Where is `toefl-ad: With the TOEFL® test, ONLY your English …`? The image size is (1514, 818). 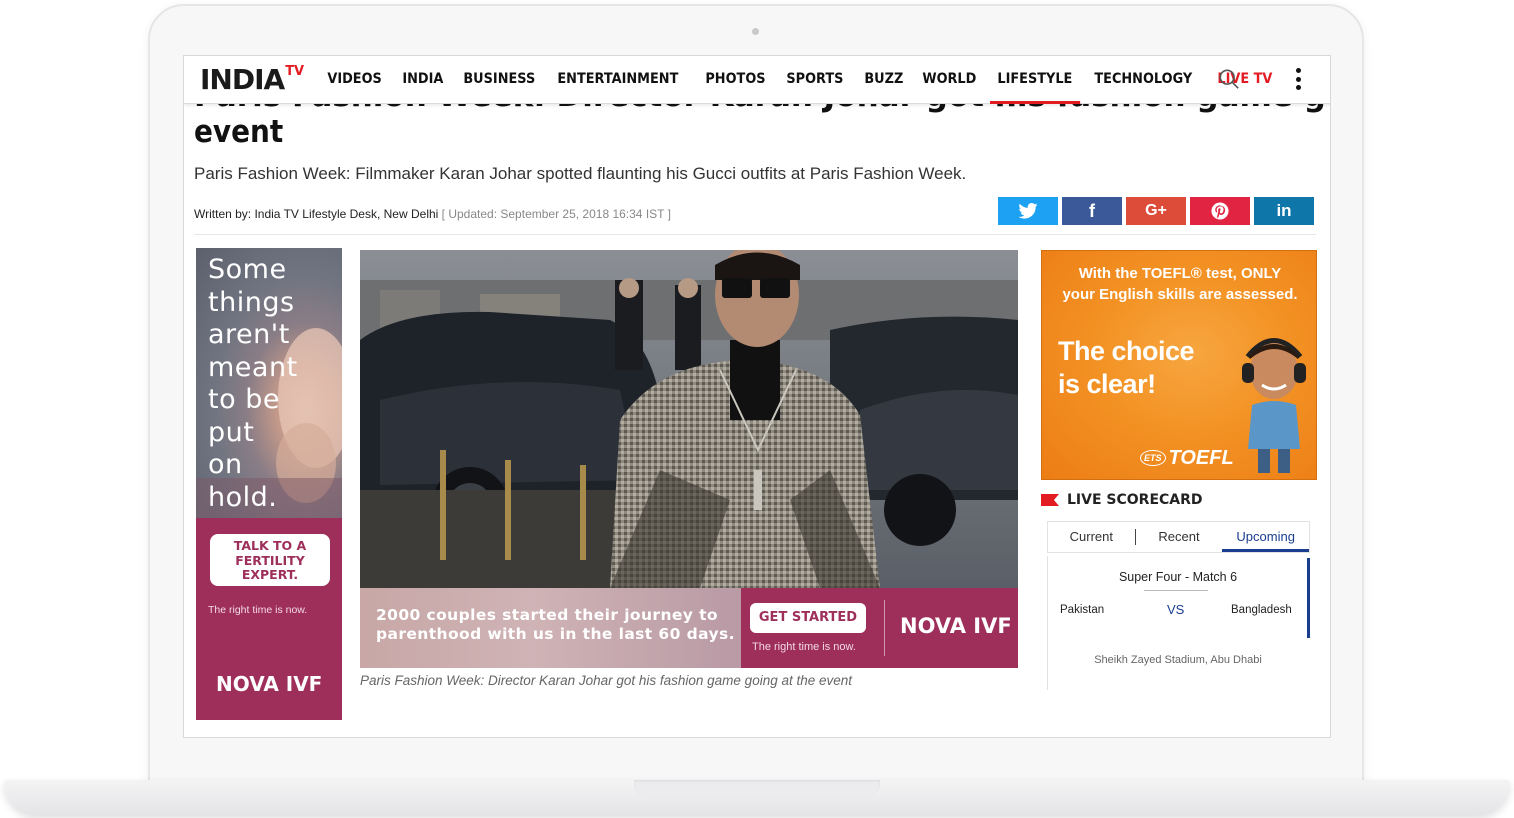 toefl-ad: With the TOEFL® test, ONLY your English … is located at coordinates (1179, 365).